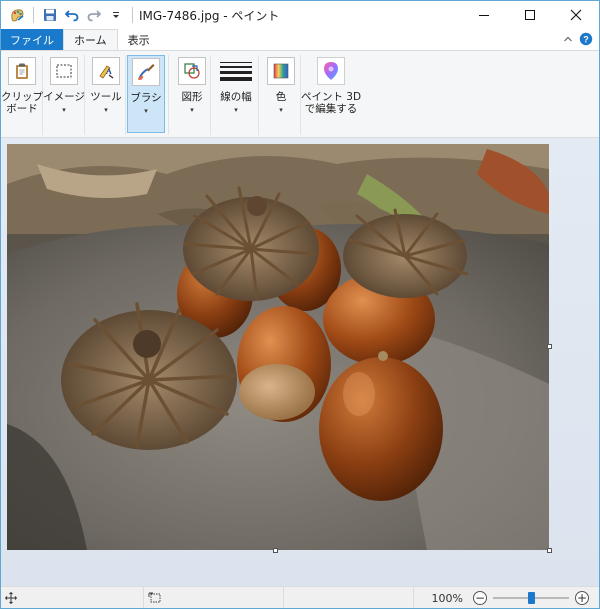  I want to click on shapes-label: 図形, so click(192, 97).